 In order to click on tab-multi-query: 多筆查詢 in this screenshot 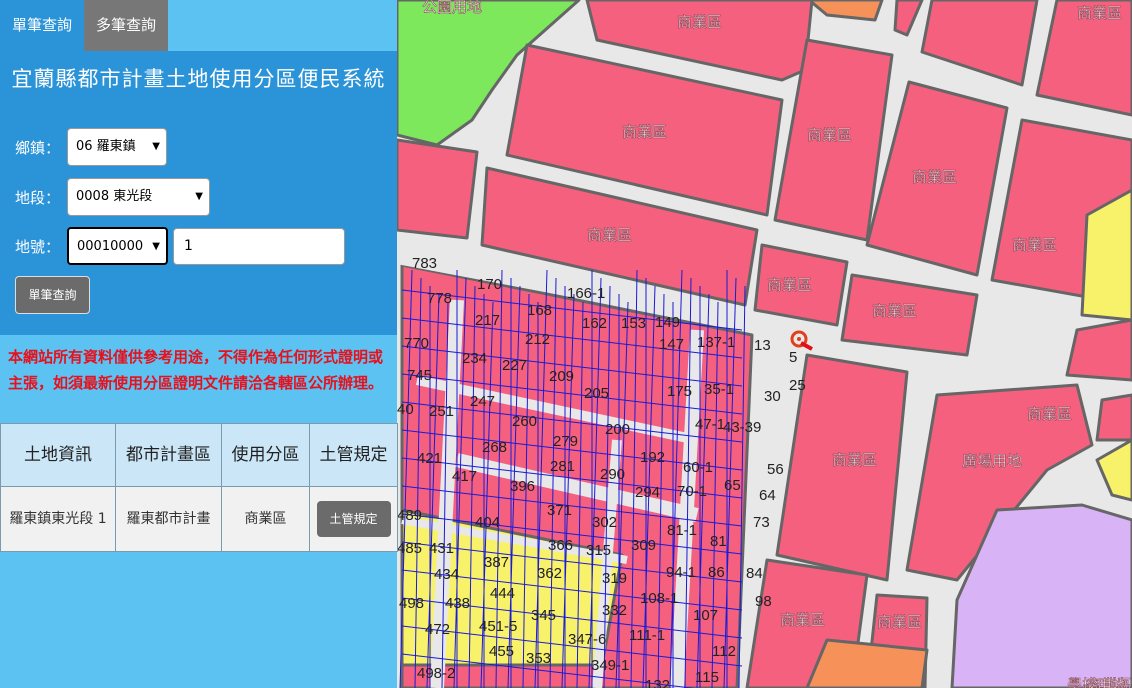, I will do `click(126, 25)`.